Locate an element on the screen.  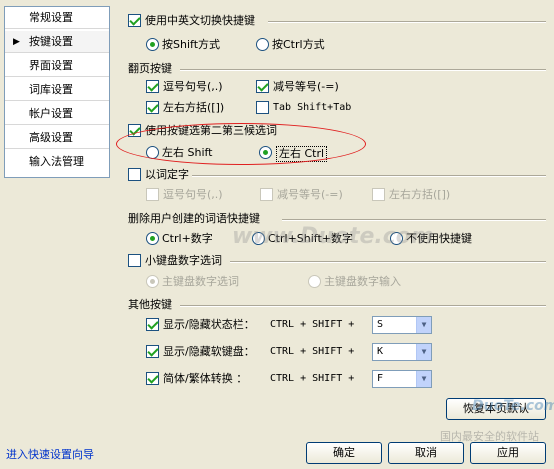
ok-label: 确定 is located at coordinates (344, 452).